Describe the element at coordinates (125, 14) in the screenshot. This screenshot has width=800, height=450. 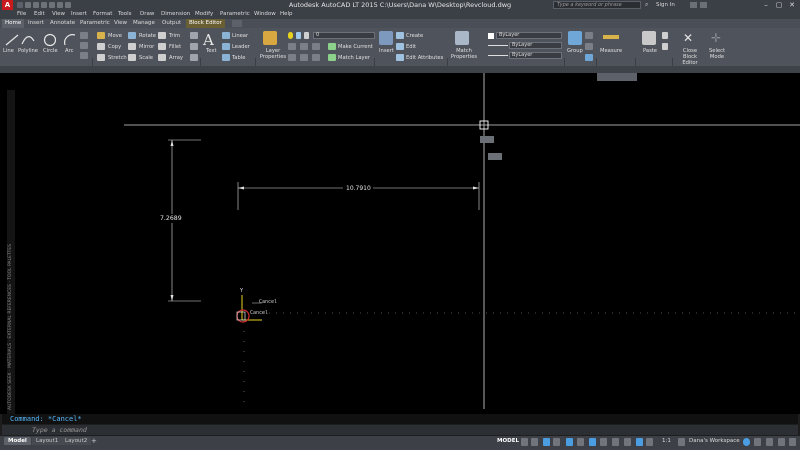
I see `menu-tools: Tools` at that location.